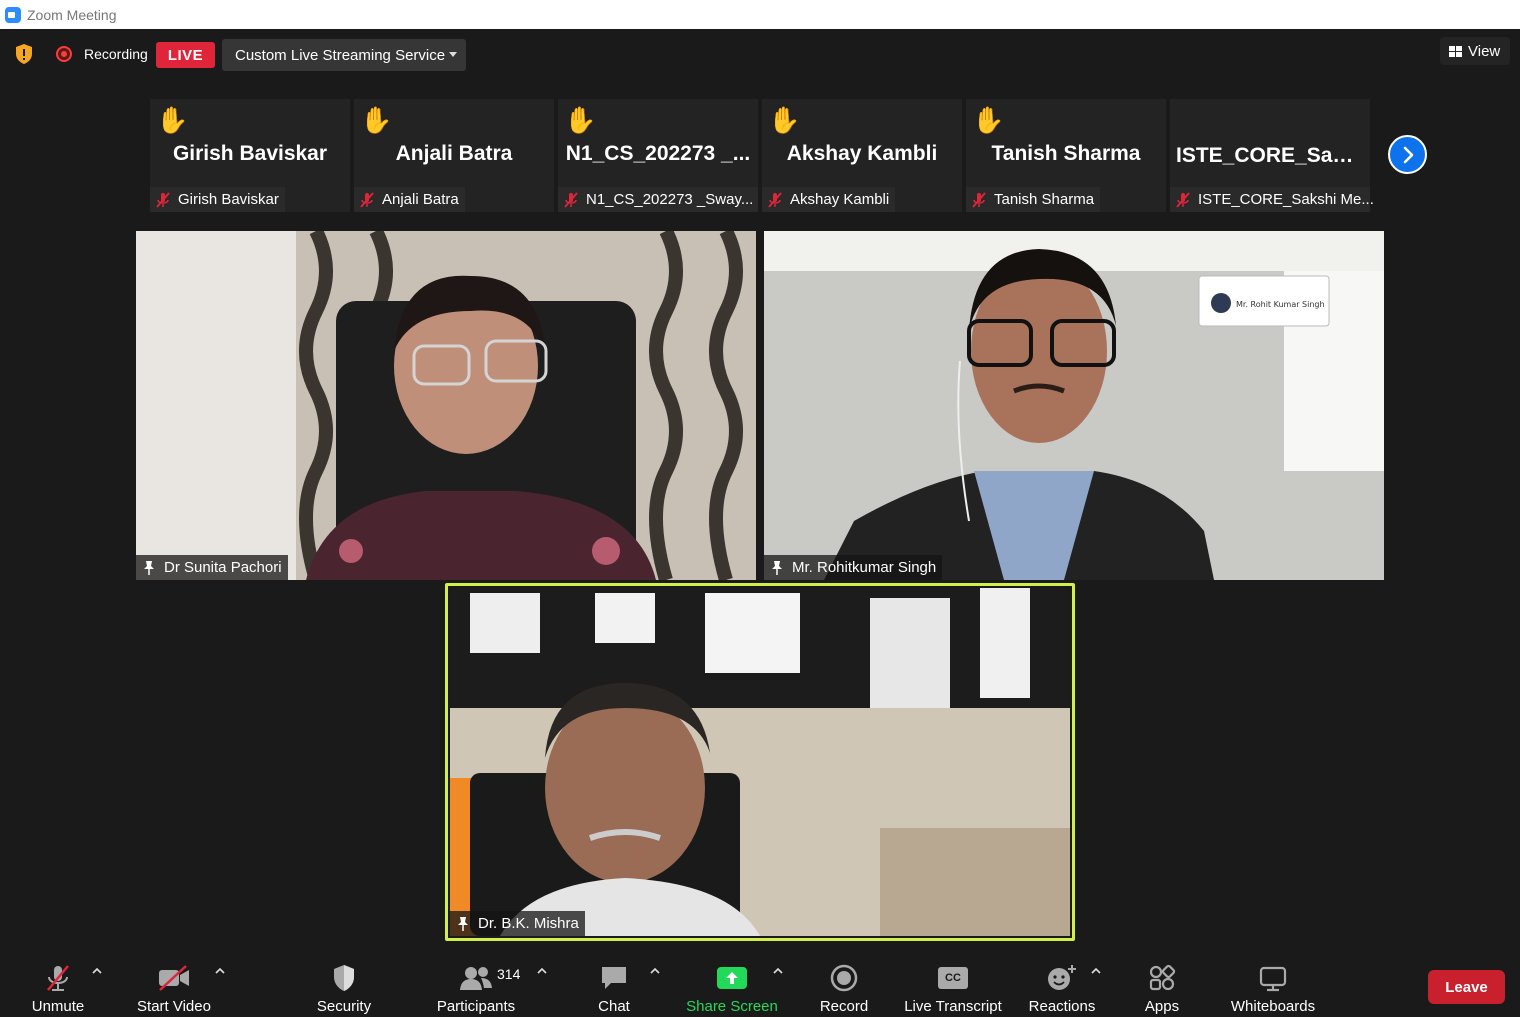 The height and width of the screenshot is (1017, 1520). Describe the element at coordinates (453, 54) in the screenshot. I see `caret-down-icon` at that location.